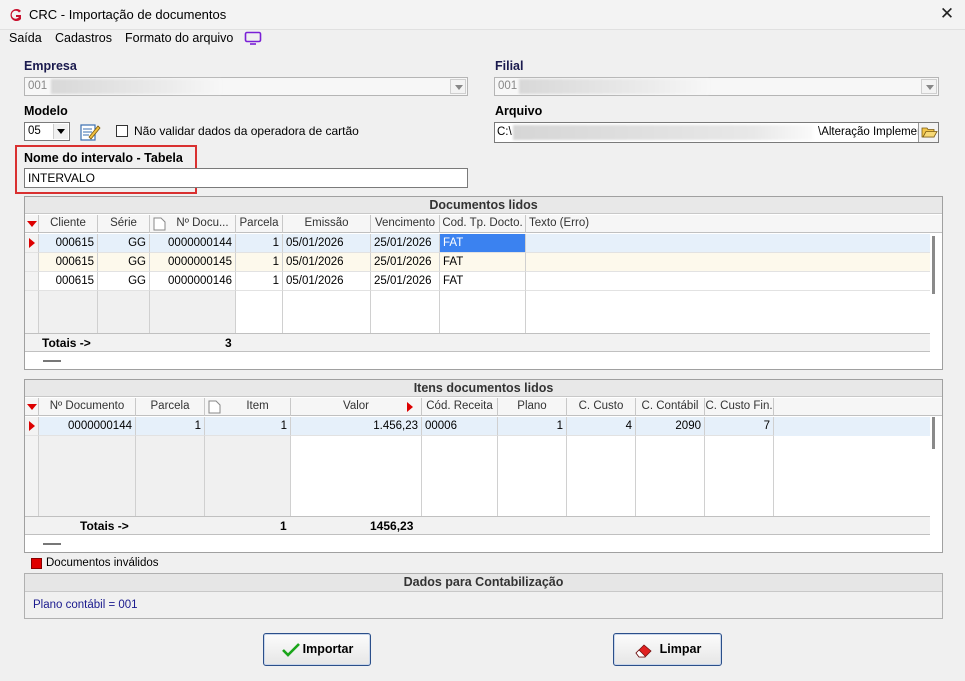  I want to click on col-c-custo: C. Custo, so click(601, 407).